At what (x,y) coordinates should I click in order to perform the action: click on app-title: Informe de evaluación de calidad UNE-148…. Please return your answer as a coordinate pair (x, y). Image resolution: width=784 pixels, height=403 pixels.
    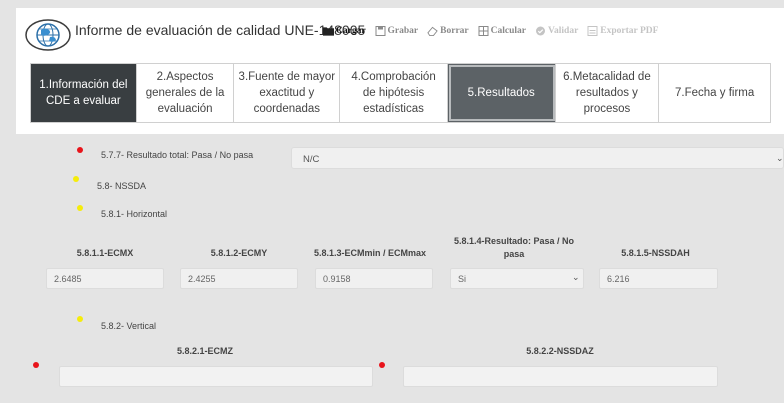
    Looking at the image, I should click on (220, 30).